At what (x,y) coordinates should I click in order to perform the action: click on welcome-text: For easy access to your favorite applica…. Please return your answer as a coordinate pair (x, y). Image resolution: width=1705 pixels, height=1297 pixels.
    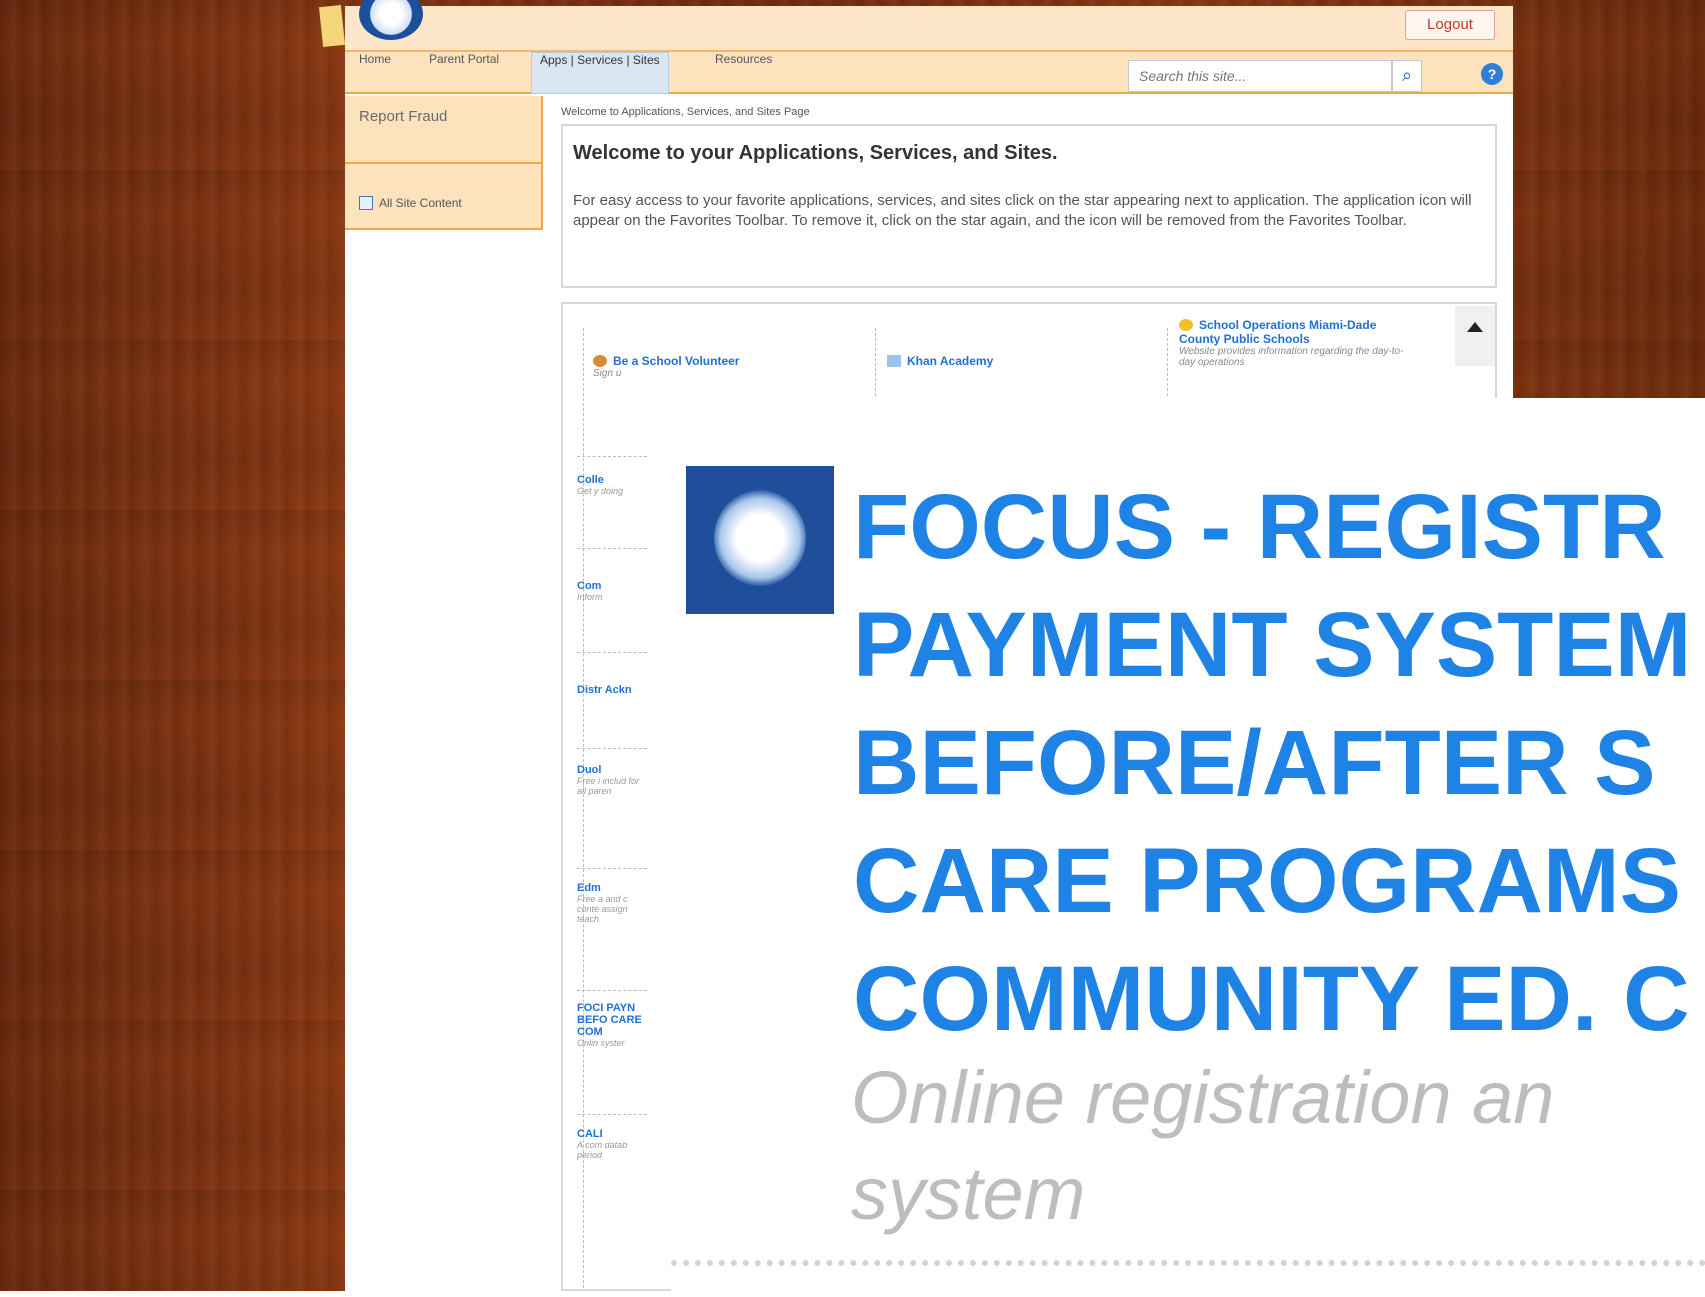
    Looking at the image, I should click on (1022, 210).